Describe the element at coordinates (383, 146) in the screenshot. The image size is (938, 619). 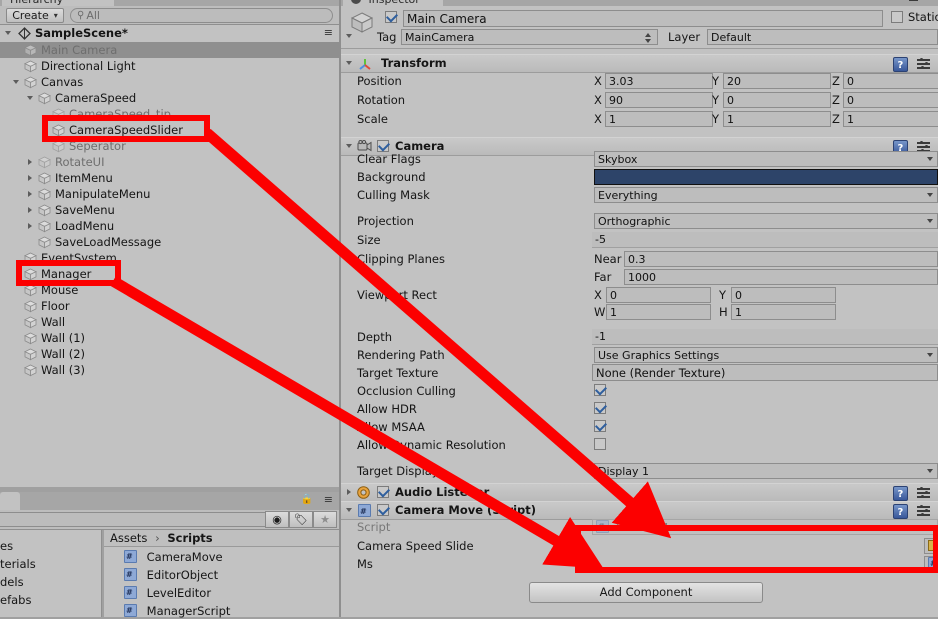
I see `camera-enabled-checkbox` at that location.